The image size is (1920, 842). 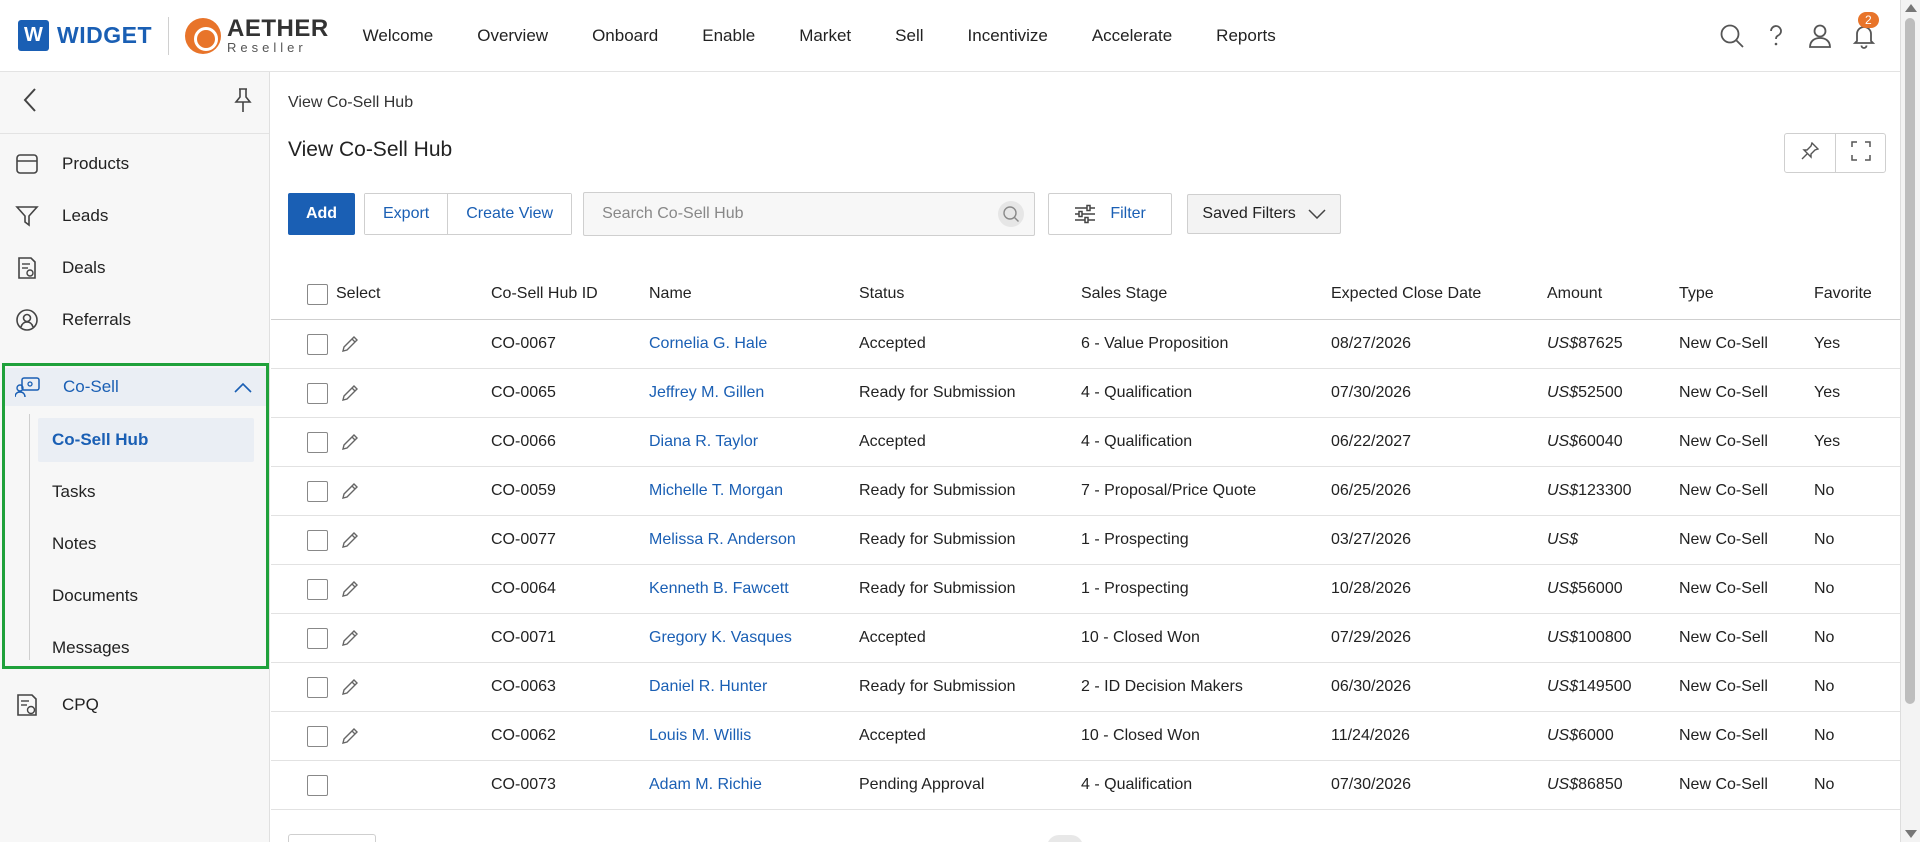 What do you see at coordinates (1563, 686) in the screenshot?
I see `currency-prefix: US$` at bounding box center [1563, 686].